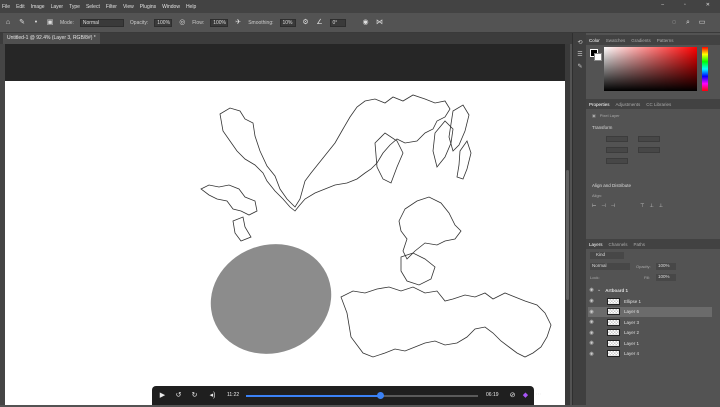  What do you see at coordinates (640, 244) in the screenshot?
I see `tab-paths: Paths` at bounding box center [640, 244].